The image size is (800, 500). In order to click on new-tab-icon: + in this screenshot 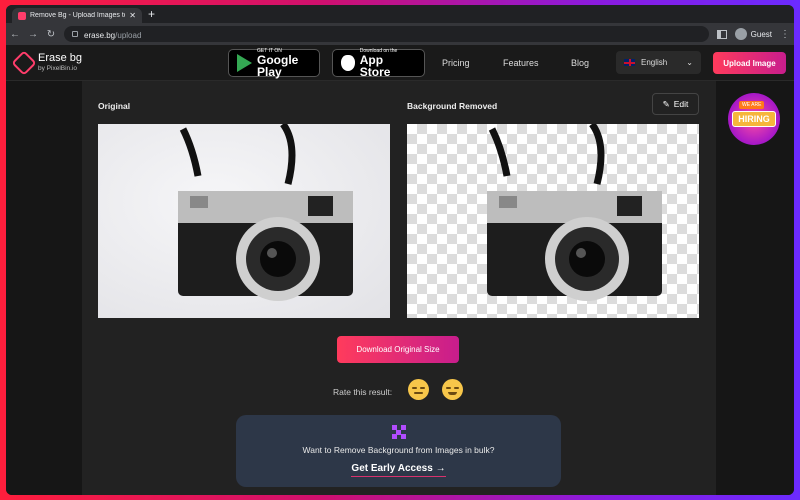, I will do `click(151, 14)`.